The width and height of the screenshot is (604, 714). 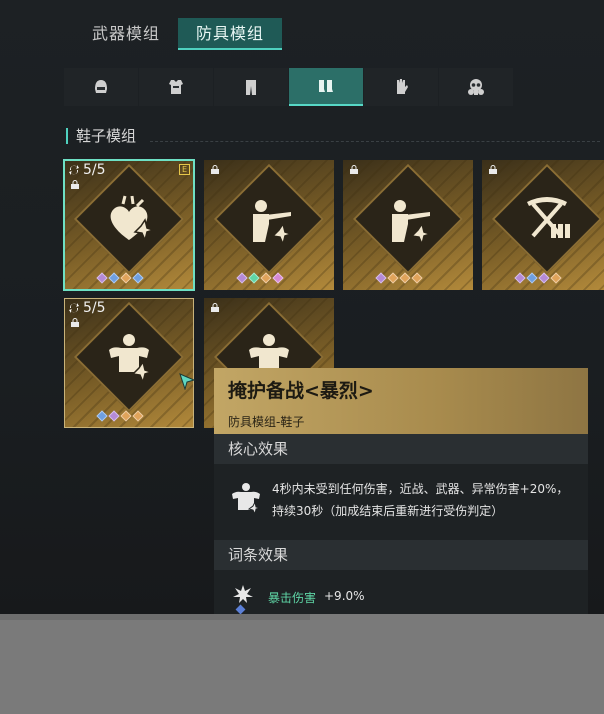 I want to click on affix-effect-header: 词条效果, so click(x=401, y=555).